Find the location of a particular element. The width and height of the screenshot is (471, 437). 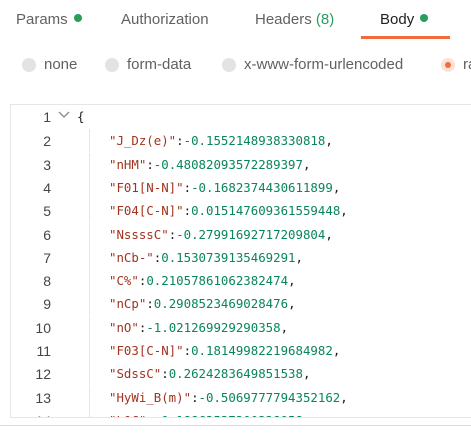

json-key: "nCp" is located at coordinates (128, 304).